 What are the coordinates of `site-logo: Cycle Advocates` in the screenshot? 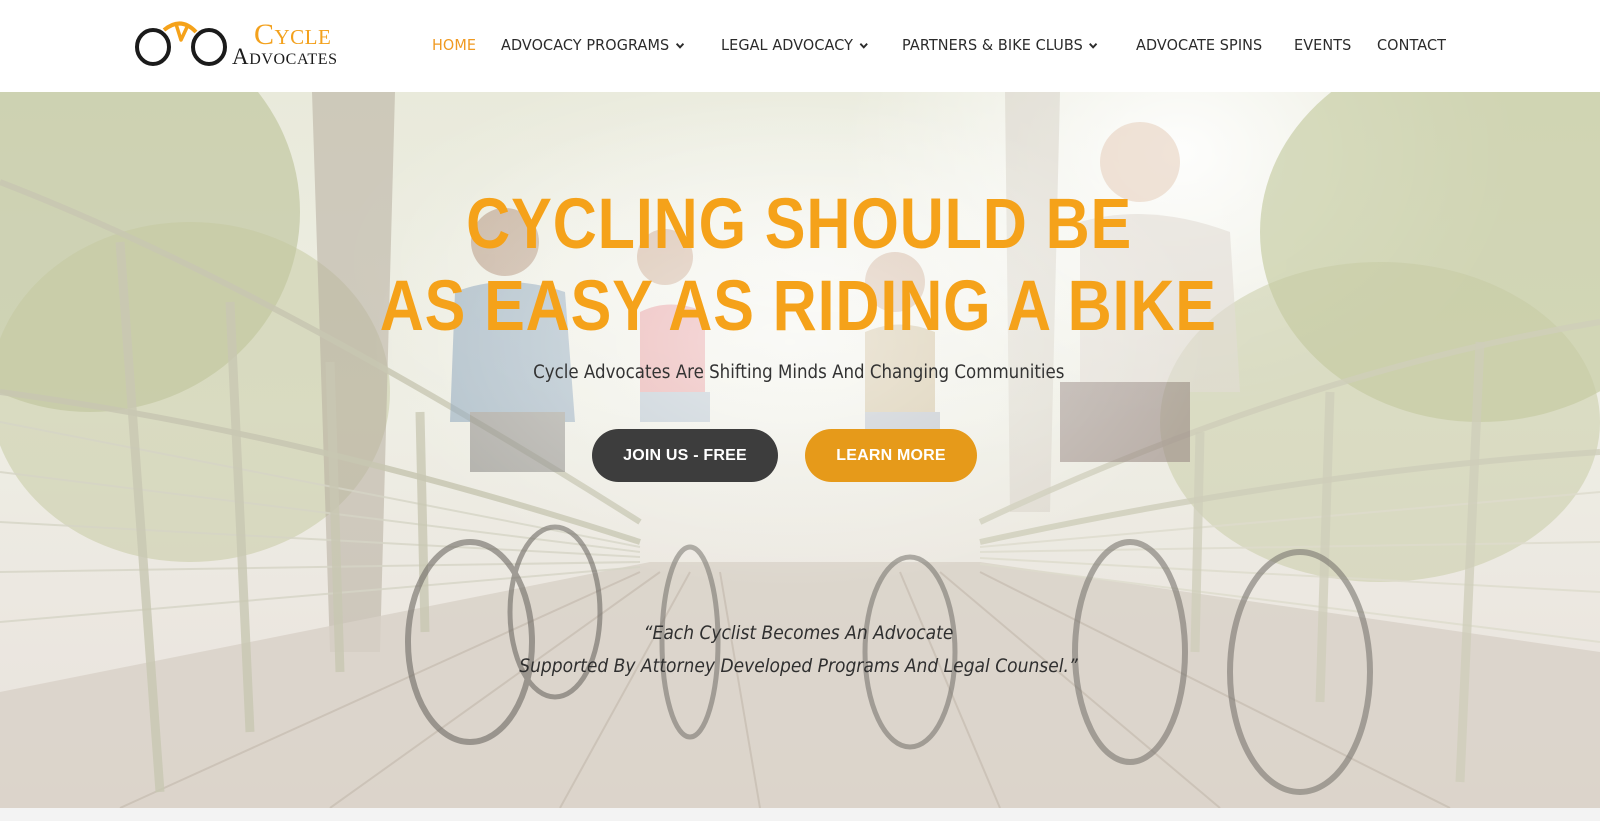 It's located at (259, 46).